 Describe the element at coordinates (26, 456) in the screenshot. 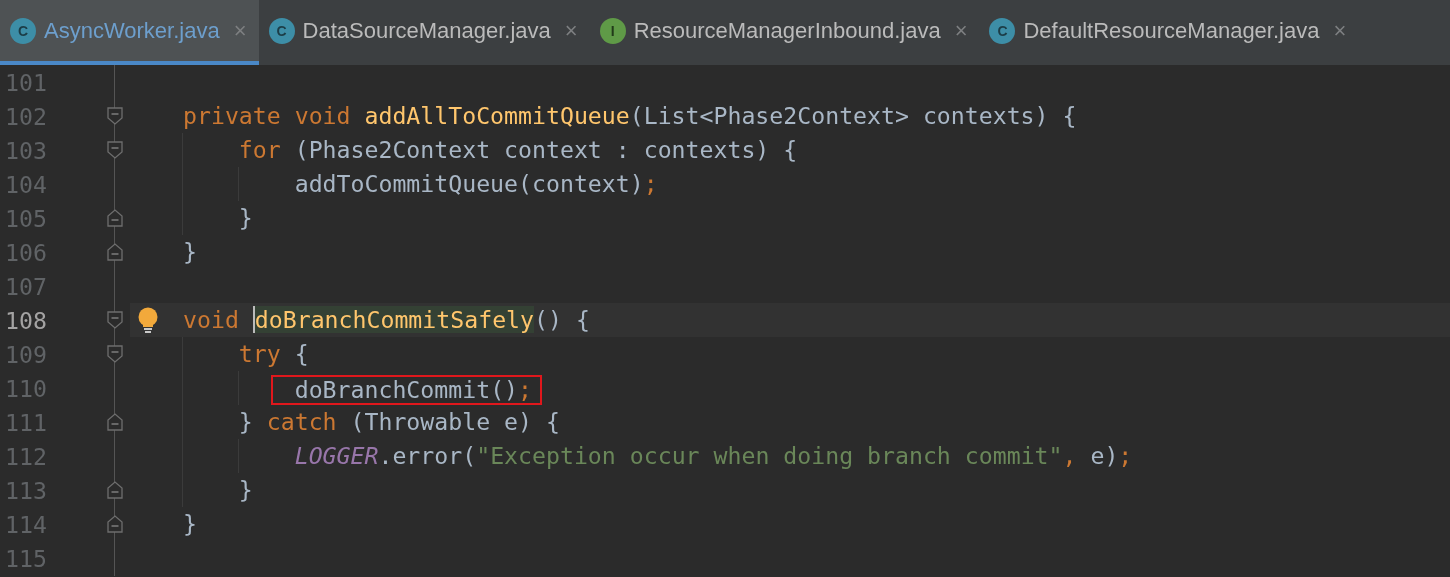

I see `line-number: 112` at that location.